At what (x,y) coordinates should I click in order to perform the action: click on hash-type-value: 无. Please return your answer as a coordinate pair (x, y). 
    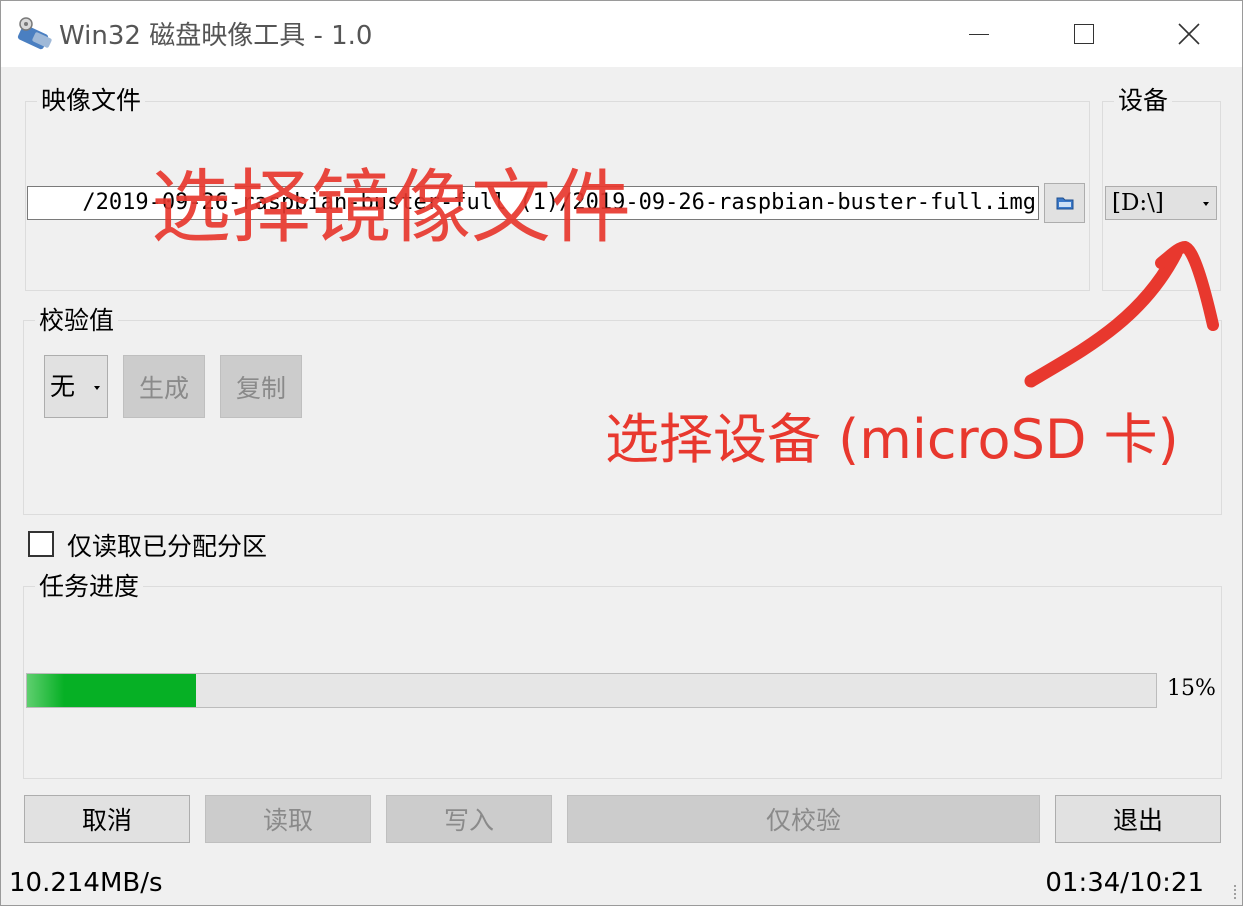
    Looking at the image, I should click on (63, 386).